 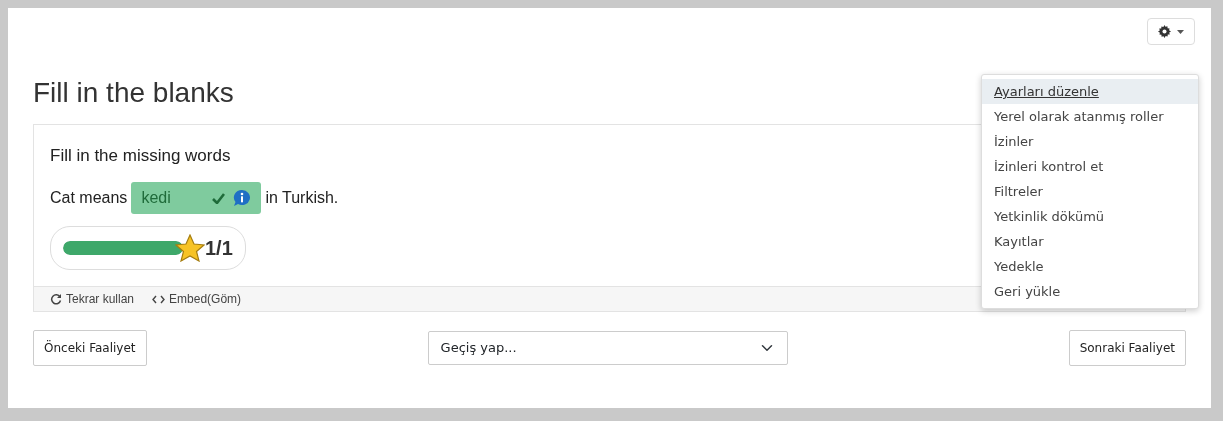 What do you see at coordinates (219, 249) in the screenshot?
I see `score-text: 1/1` at bounding box center [219, 249].